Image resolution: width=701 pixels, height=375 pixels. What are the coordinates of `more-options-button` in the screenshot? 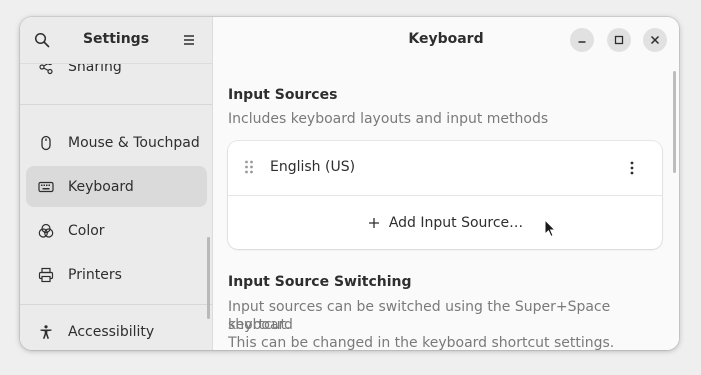 It's located at (632, 168).